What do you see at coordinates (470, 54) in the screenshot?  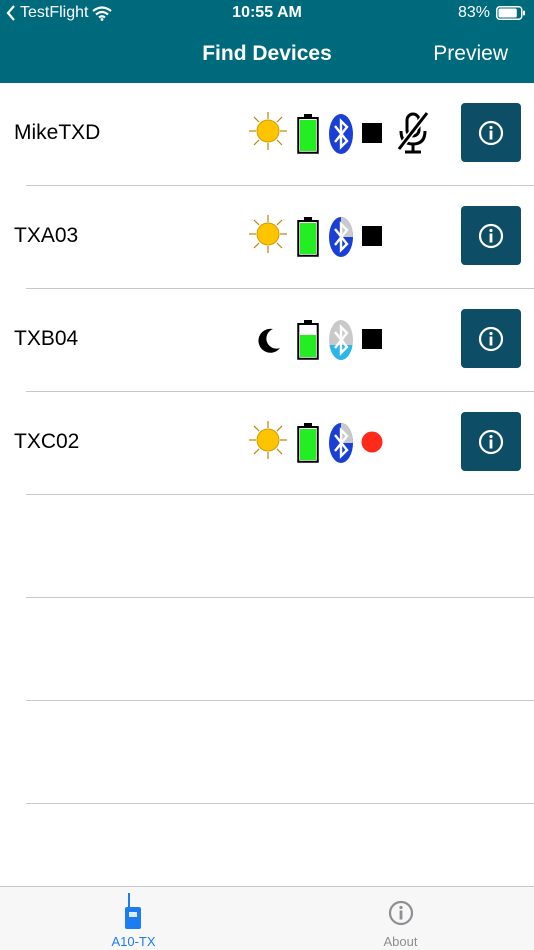 I see `preview-button: Preview` at bounding box center [470, 54].